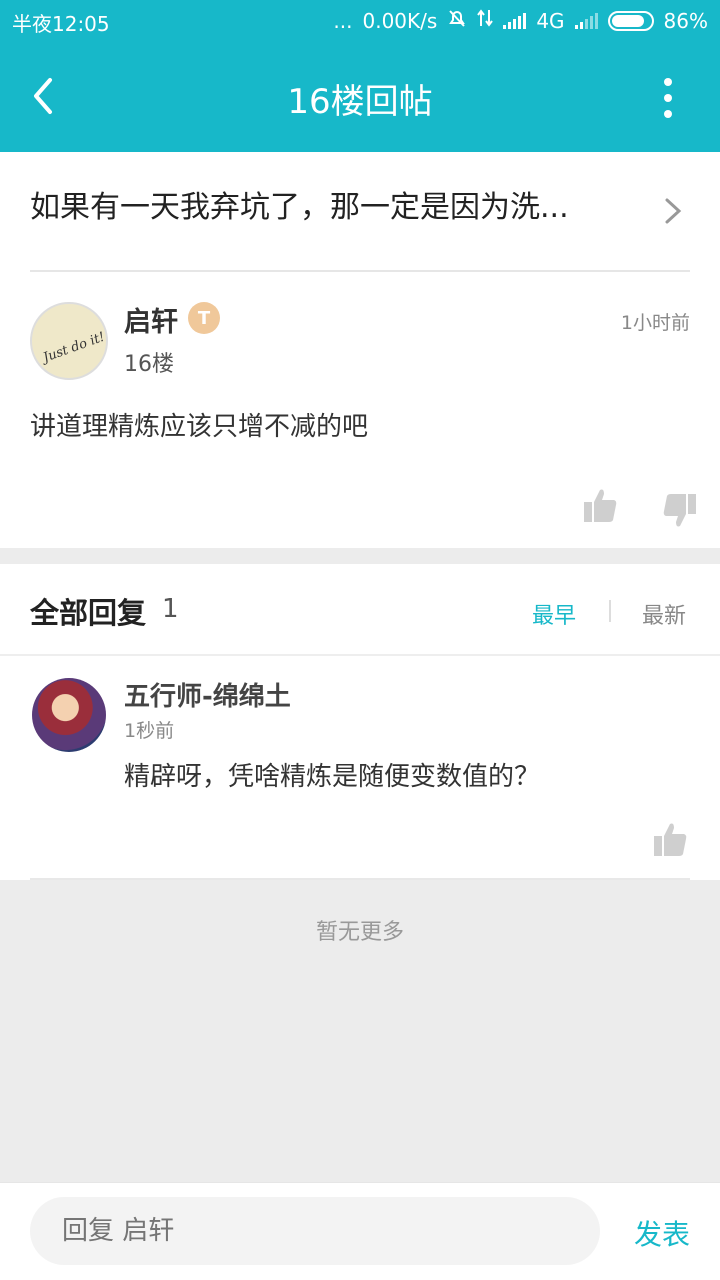  What do you see at coordinates (630, 20) in the screenshot?
I see `battery-icon` at bounding box center [630, 20].